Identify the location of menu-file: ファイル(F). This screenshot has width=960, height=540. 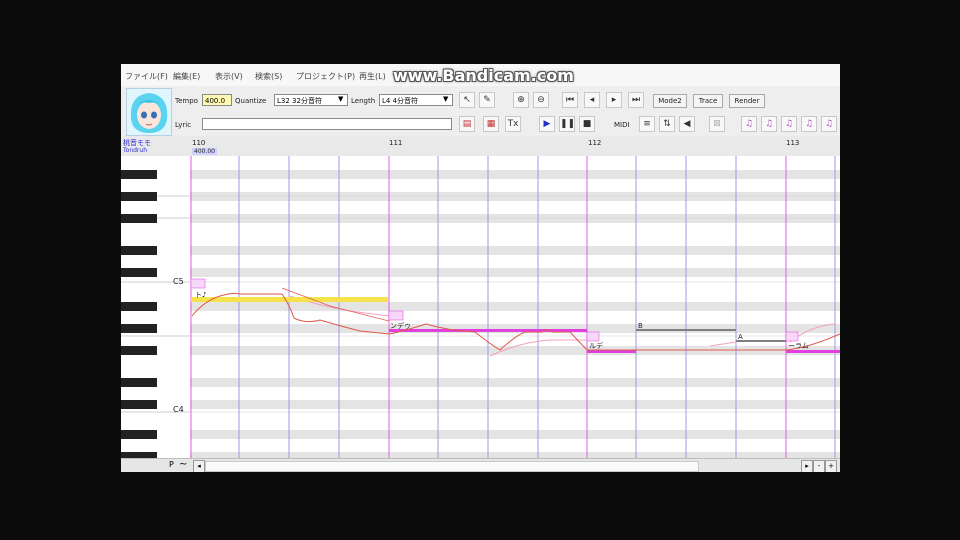
(146, 76).